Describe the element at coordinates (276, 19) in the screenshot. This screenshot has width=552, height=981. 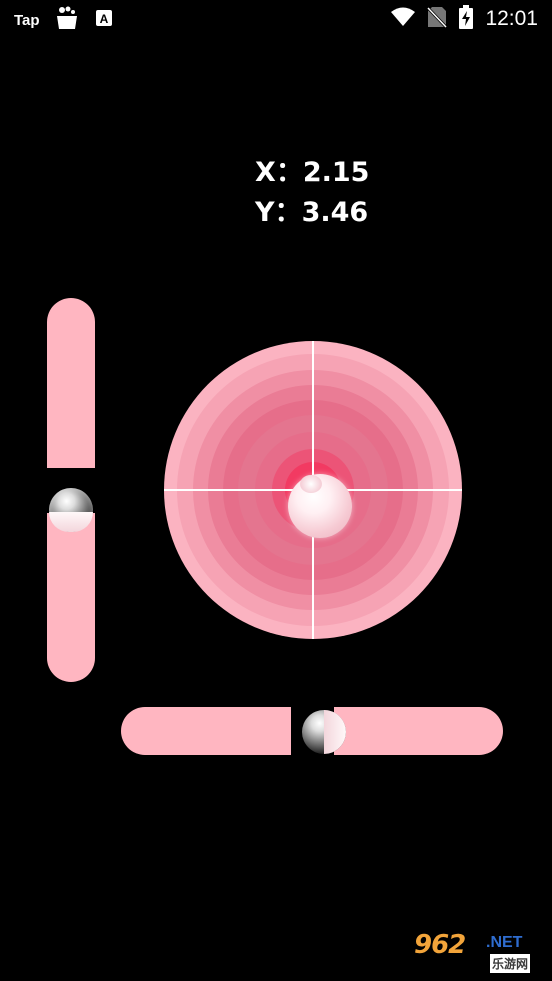
I see `status-bar: Tap A 12:01` at that location.